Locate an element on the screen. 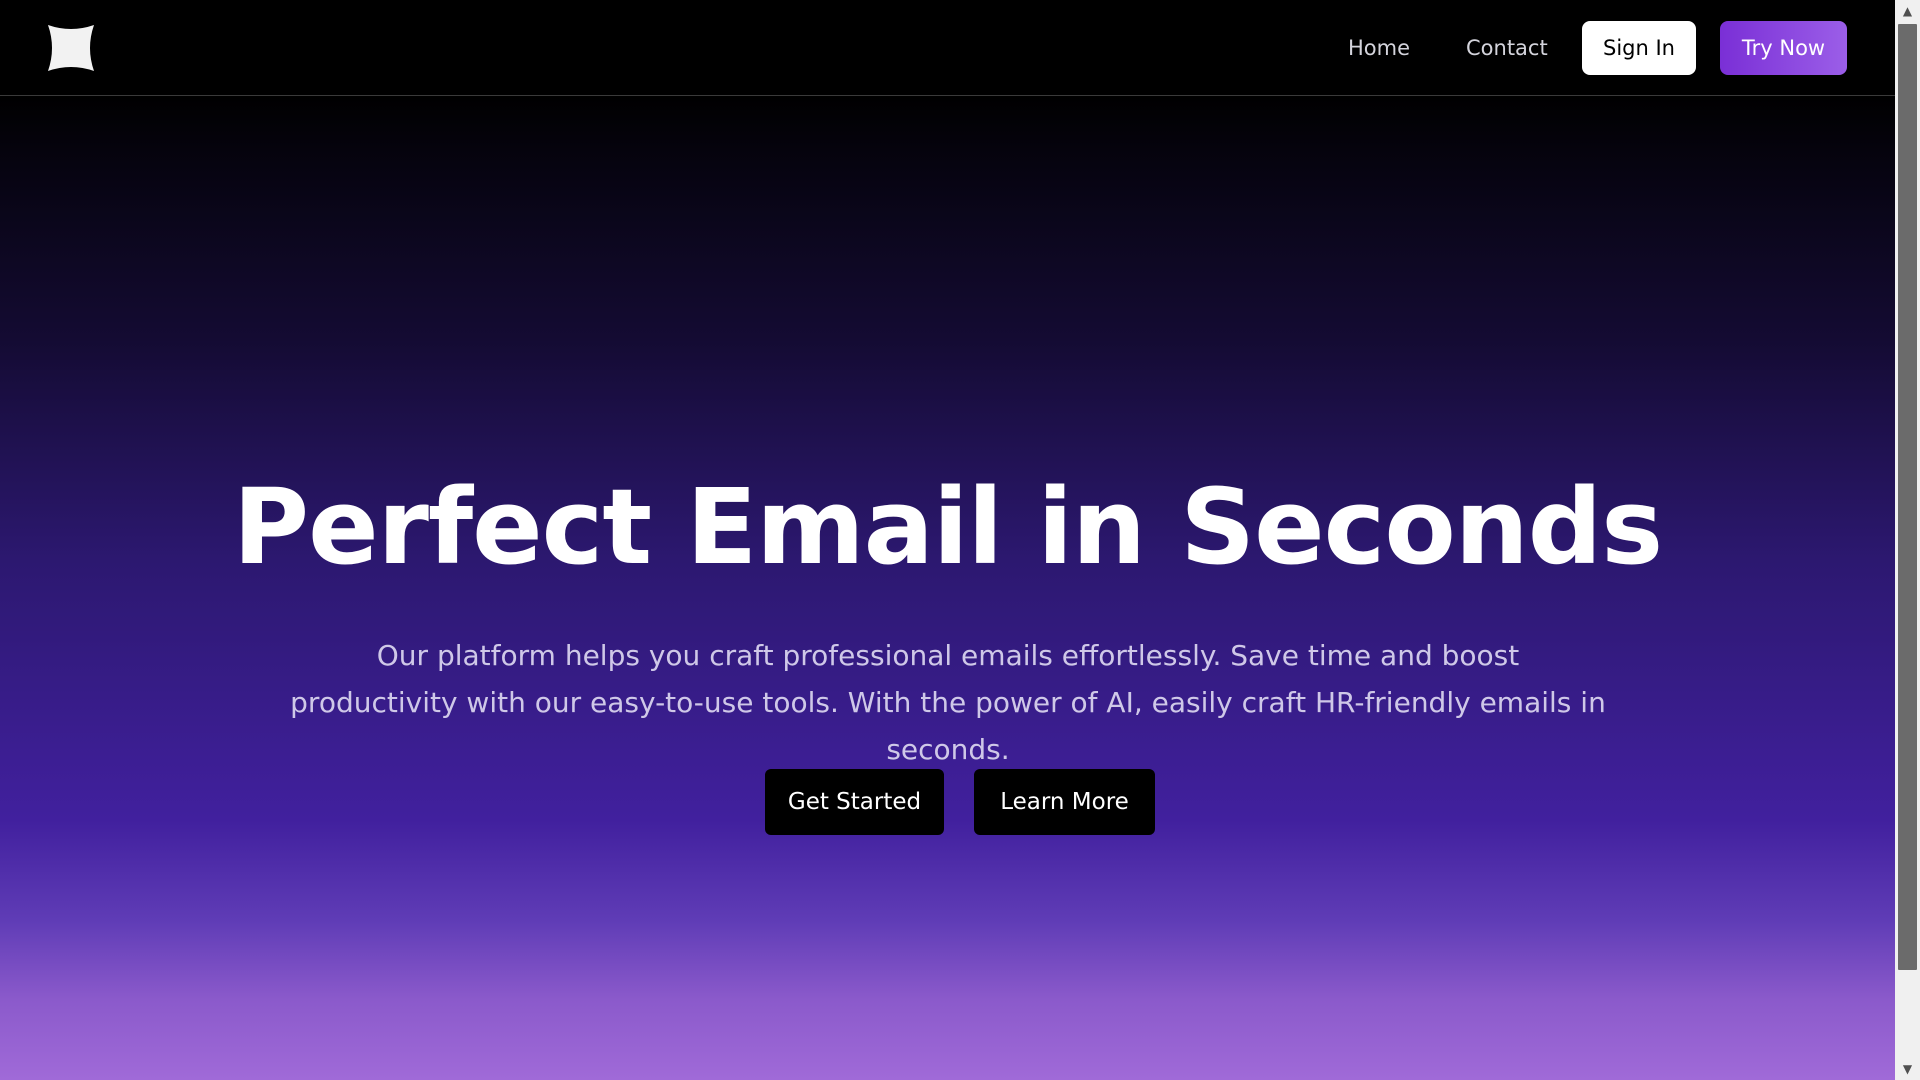 The width and height of the screenshot is (1920, 1080). get-started-button: Get Started is located at coordinates (854, 802).